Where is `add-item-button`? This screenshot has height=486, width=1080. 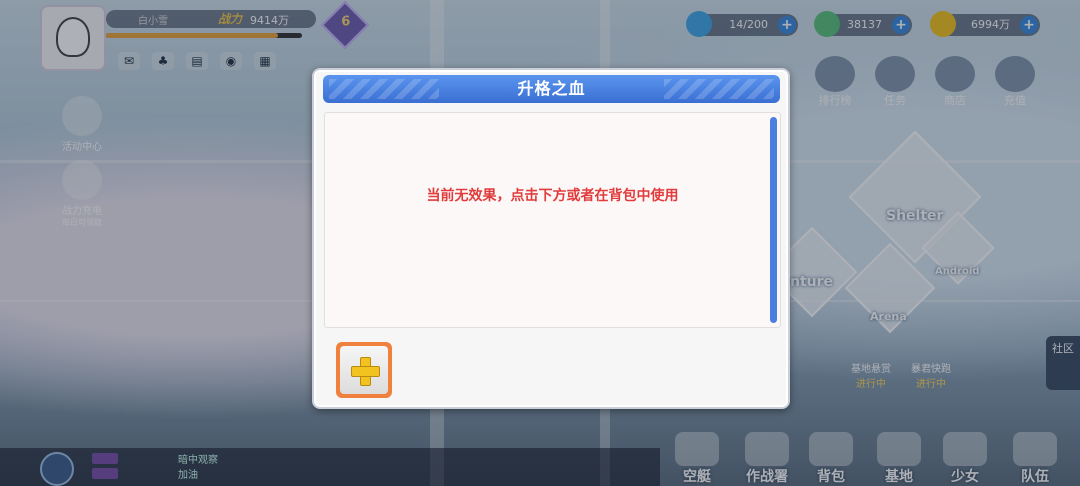 add-item-button is located at coordinates (364, 370).